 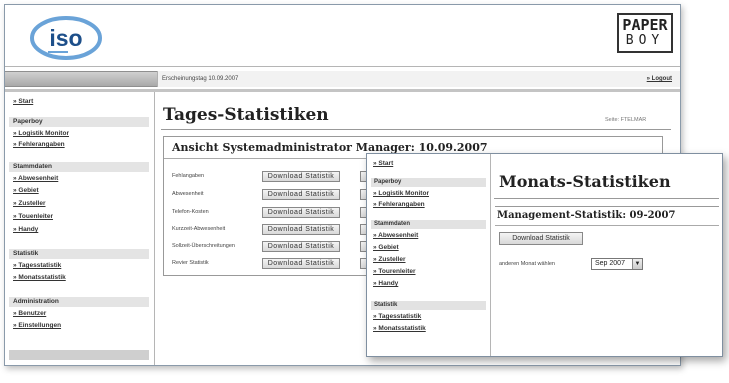 I want to click on panel-divider, so click(x=607, y=225).